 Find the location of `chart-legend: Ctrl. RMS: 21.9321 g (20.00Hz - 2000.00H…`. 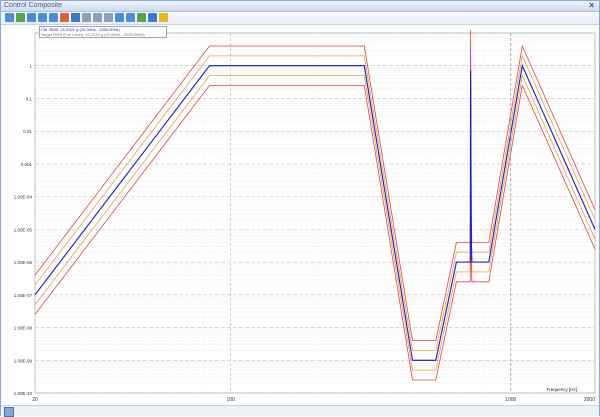

chart-legend: Ctrl. RMS: 21.9321 g (20.00Hz - 2000.00H… is located at coordinates (103, 32).